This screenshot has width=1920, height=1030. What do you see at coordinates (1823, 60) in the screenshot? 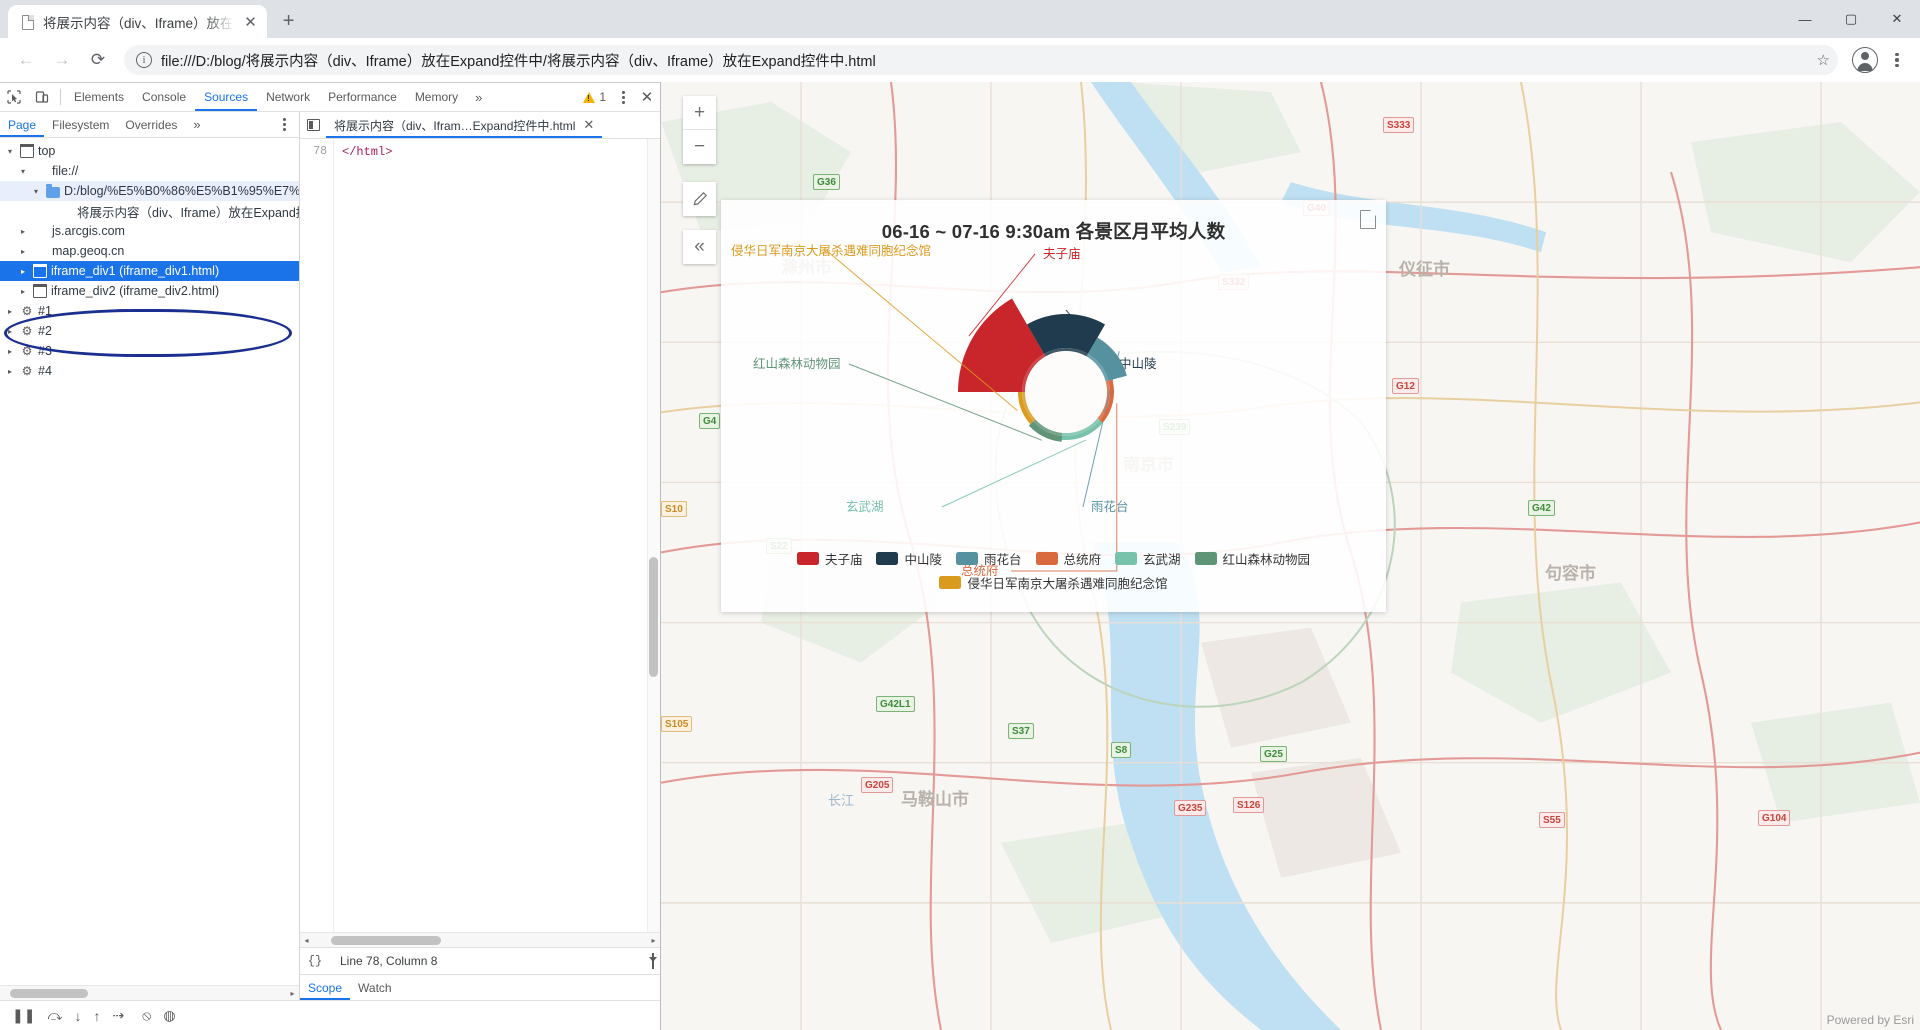
I see `bookmark-star-icon: ☆` at bounding box center [1823, 60].